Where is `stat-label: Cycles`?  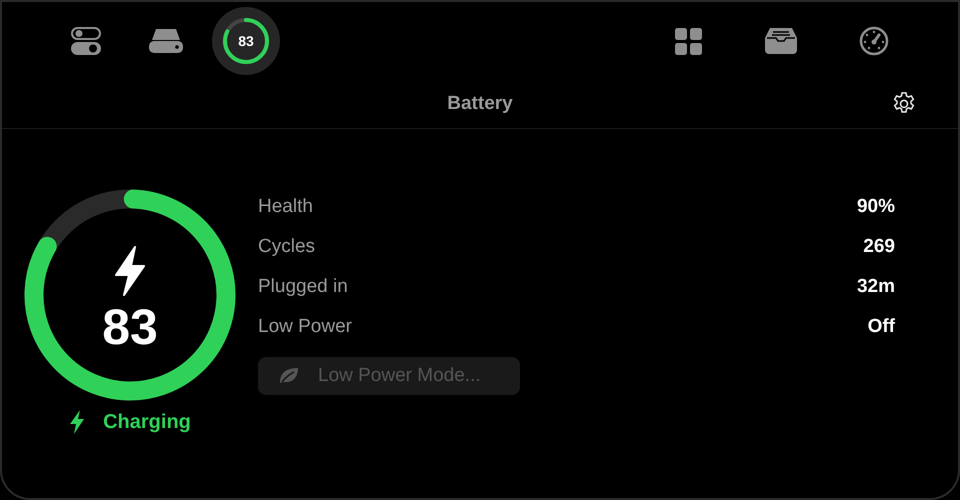 stat-label: Cycles is located at coordinates (287, 246).